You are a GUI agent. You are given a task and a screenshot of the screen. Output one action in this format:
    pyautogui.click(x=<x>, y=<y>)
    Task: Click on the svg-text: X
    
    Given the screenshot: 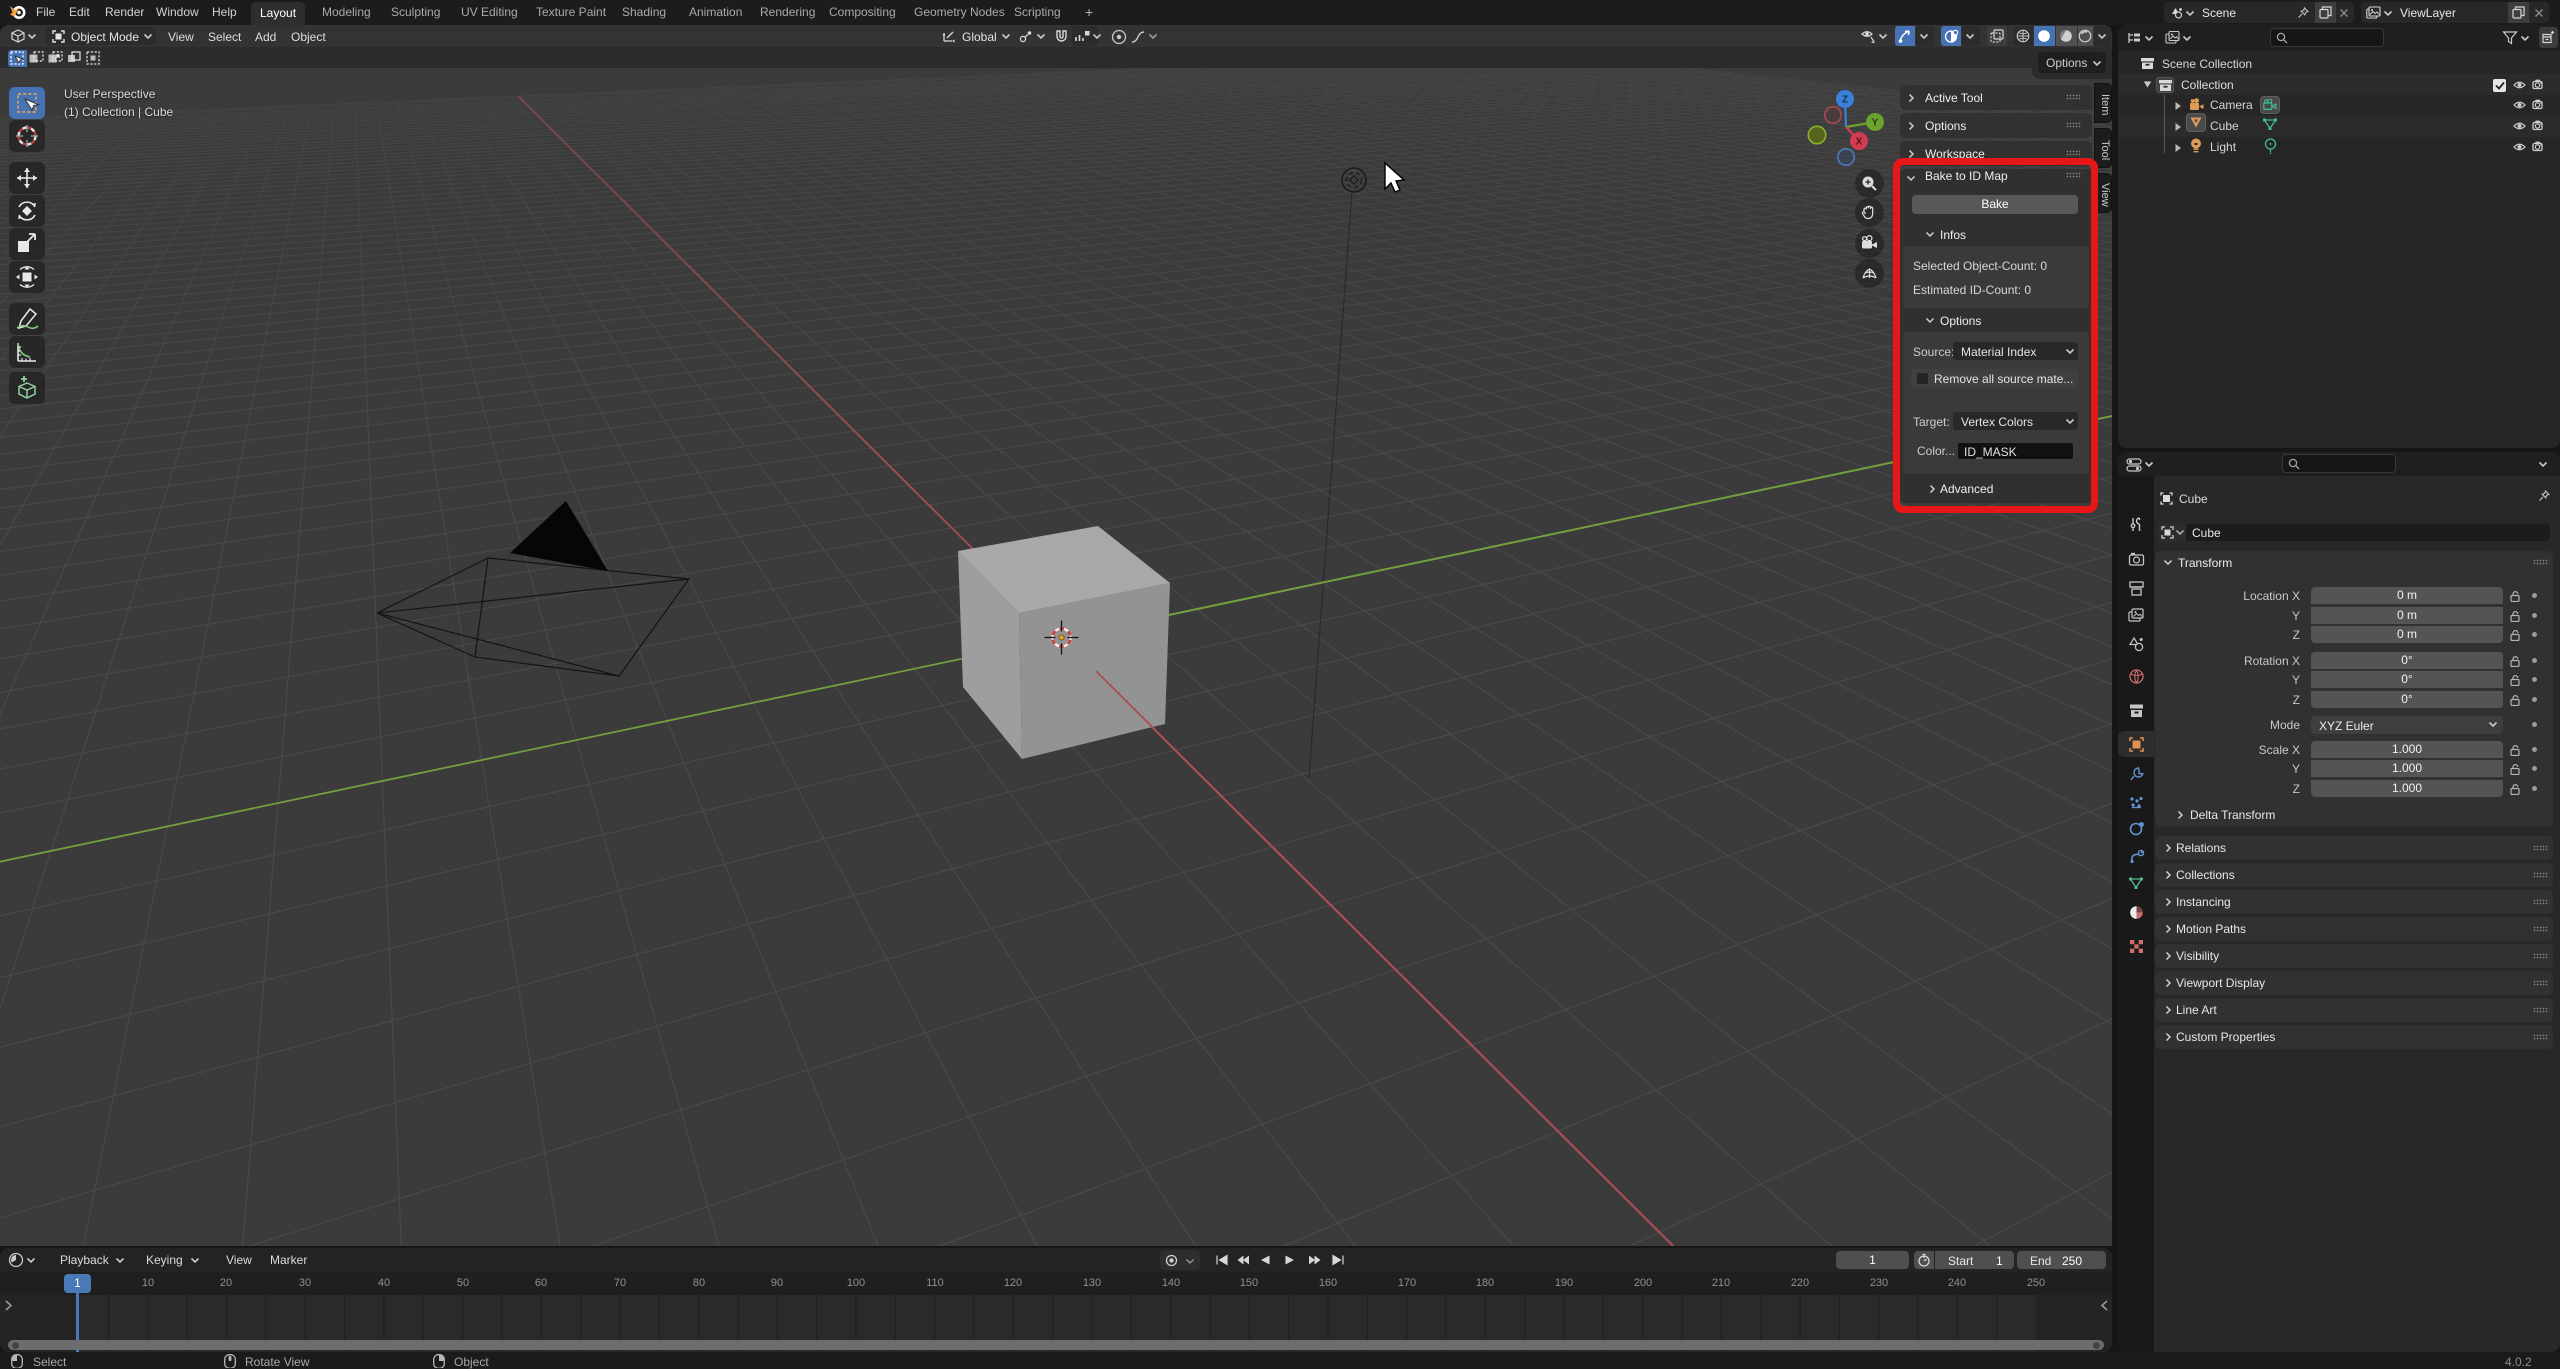 What is the action you would take?
    pyautogui.click(x=1859, y=142)
    